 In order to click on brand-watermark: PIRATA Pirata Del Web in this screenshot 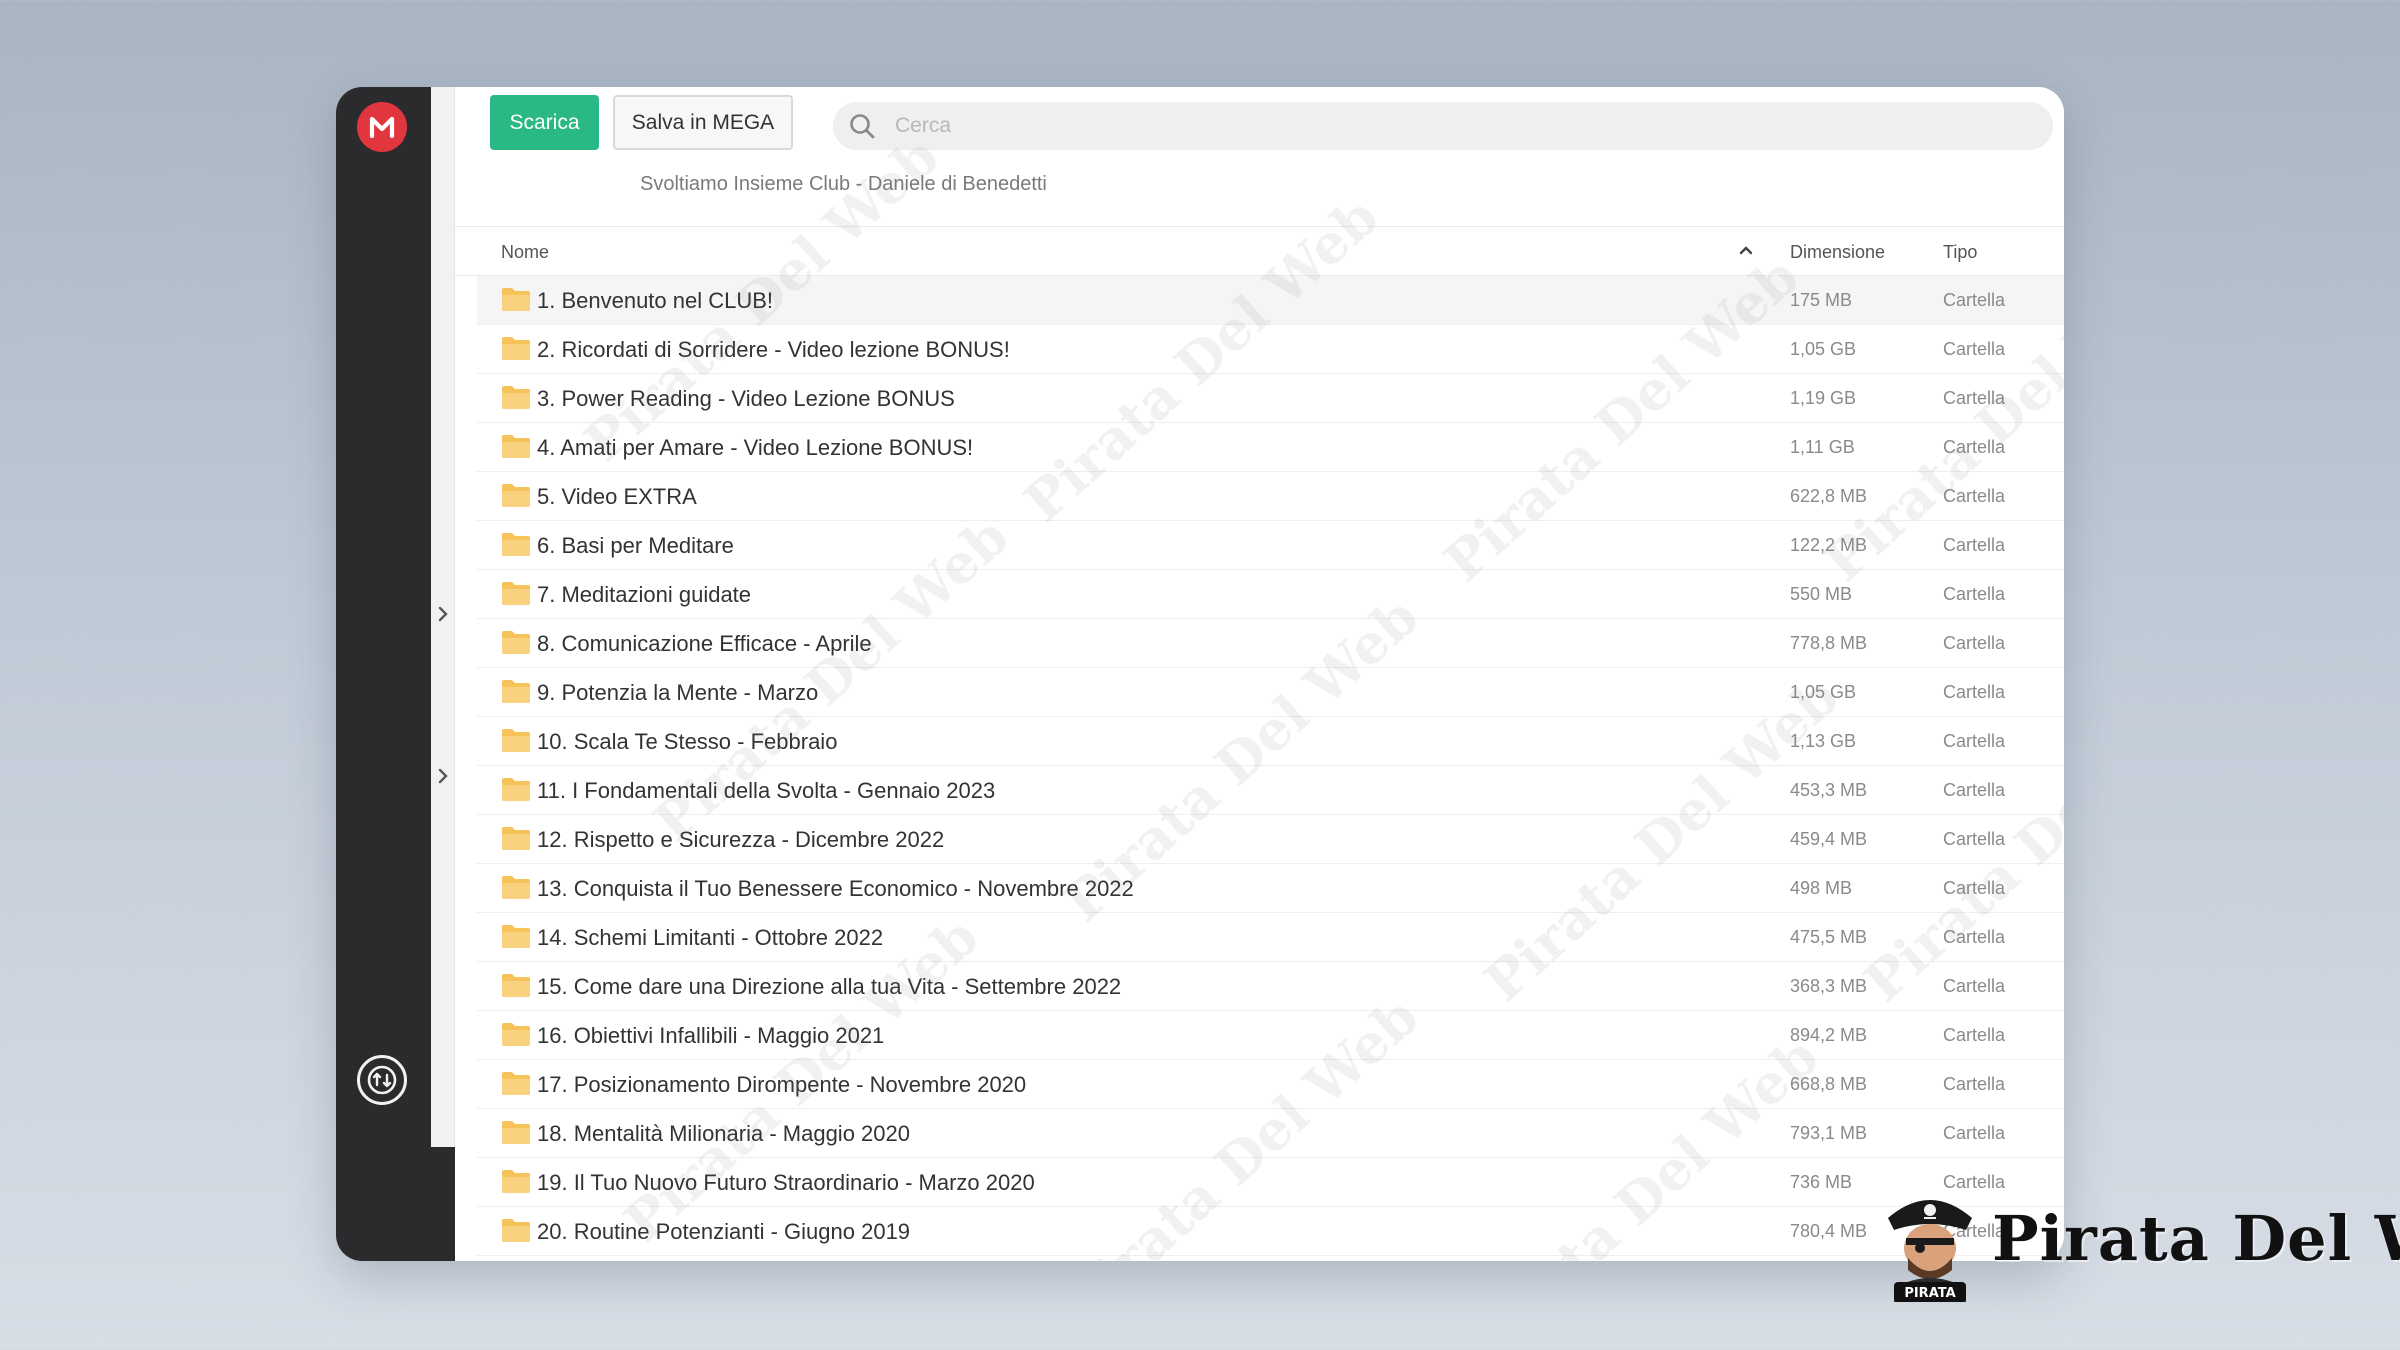, I will do `click(2140, 1245)`.